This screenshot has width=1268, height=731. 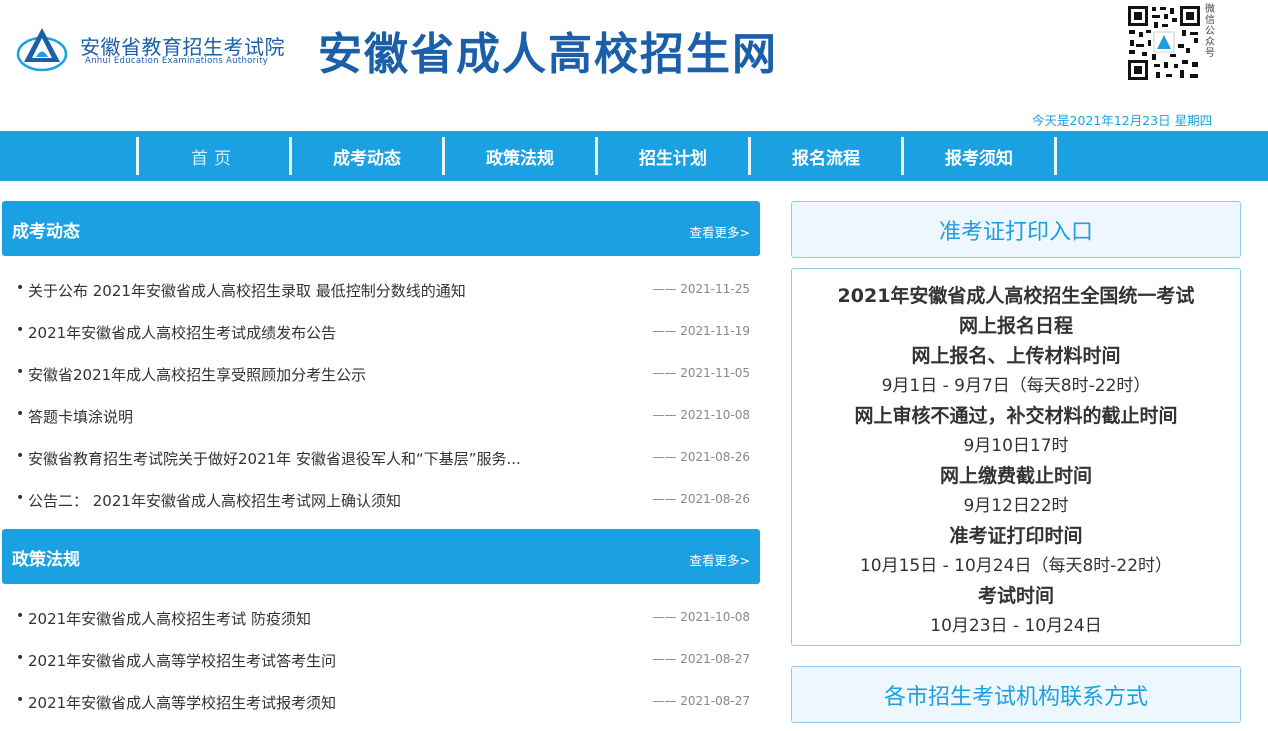 I want to click on nav-item-exam-notes: 报考须知, so click(x=979, y=156).